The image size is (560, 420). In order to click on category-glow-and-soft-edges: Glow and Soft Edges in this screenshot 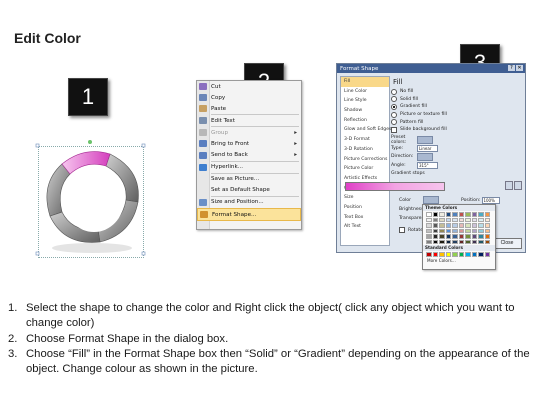, I will do `click(366, 130)`.